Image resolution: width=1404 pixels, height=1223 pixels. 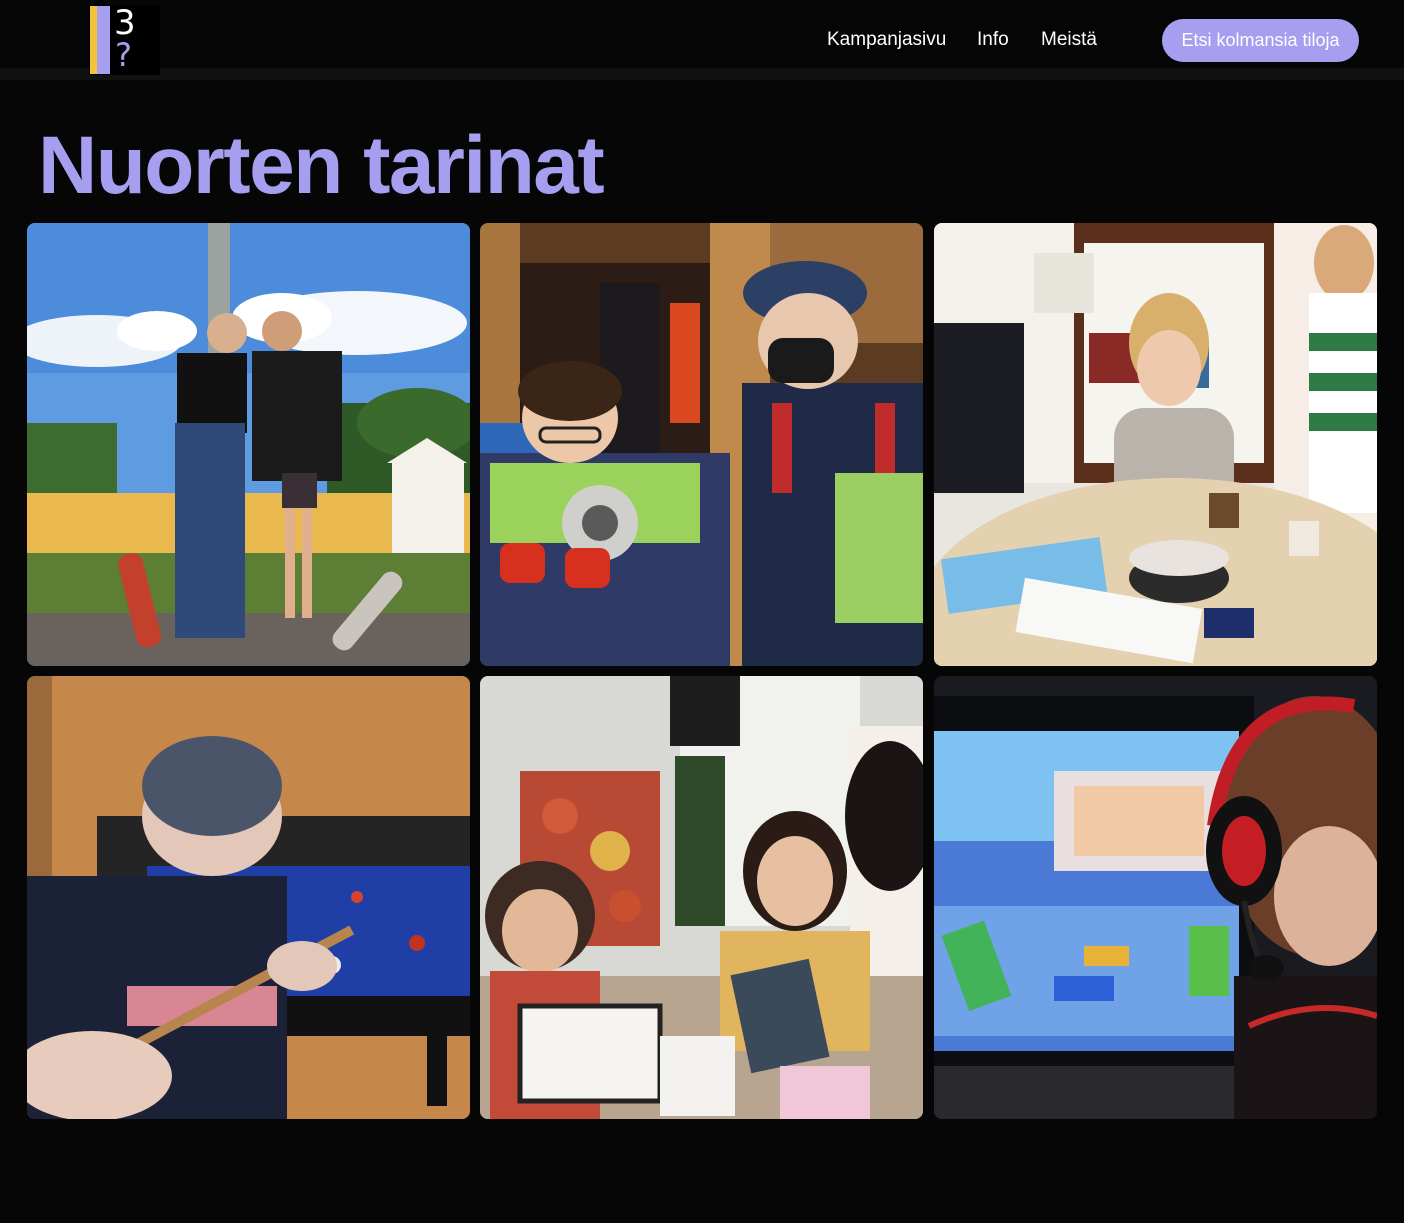 What do you see at coordinates (993, 40) in the screenshot?
I see `nav-link-info: Info` at bounding box center [993, 40].